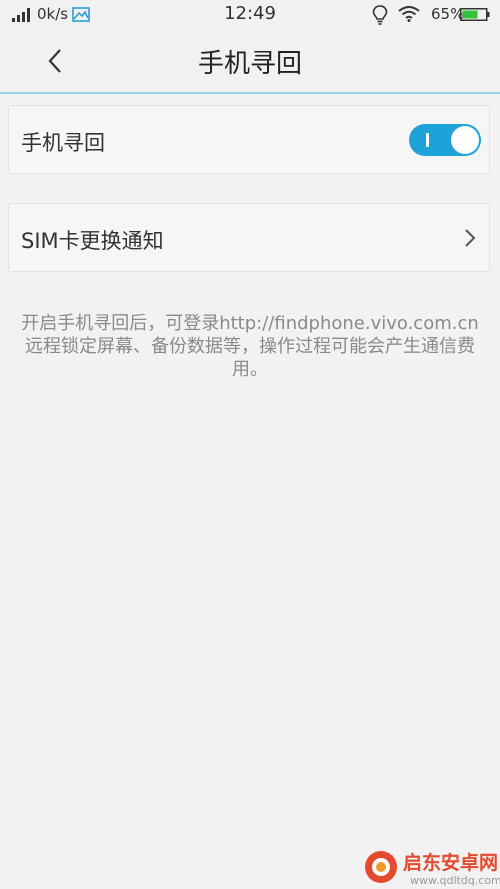  I want to click on toggle-knob, so click(465, 140).